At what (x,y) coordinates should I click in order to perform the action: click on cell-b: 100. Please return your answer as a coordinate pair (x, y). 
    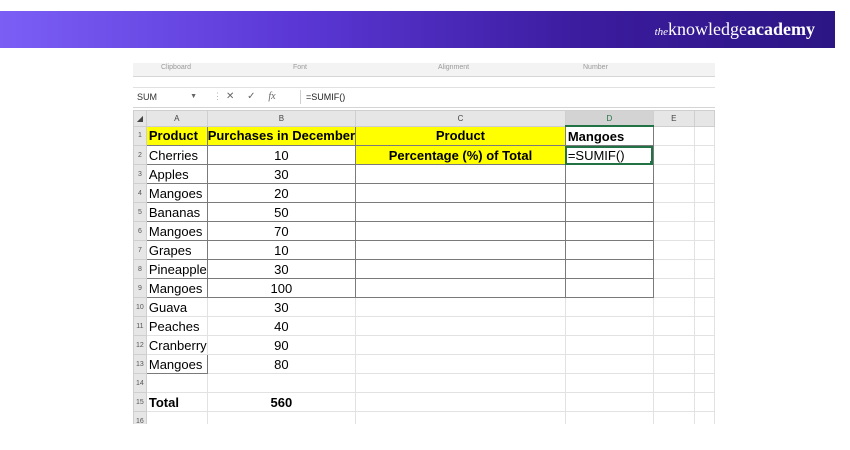
    Looking at the image, I should click on (281, 288).